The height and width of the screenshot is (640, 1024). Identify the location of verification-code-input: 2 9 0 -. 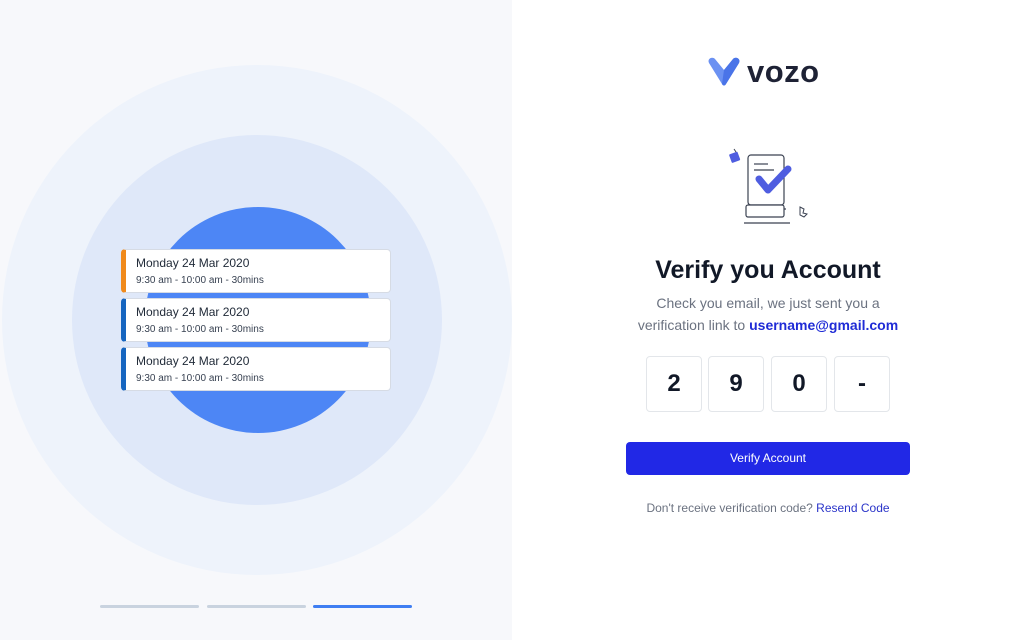
(768, 384).